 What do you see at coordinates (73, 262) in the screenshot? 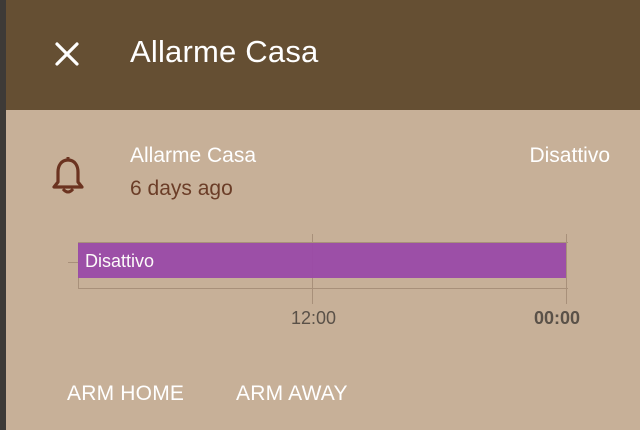
I see `timeline-left-tick` at bounding box center [73, 262].